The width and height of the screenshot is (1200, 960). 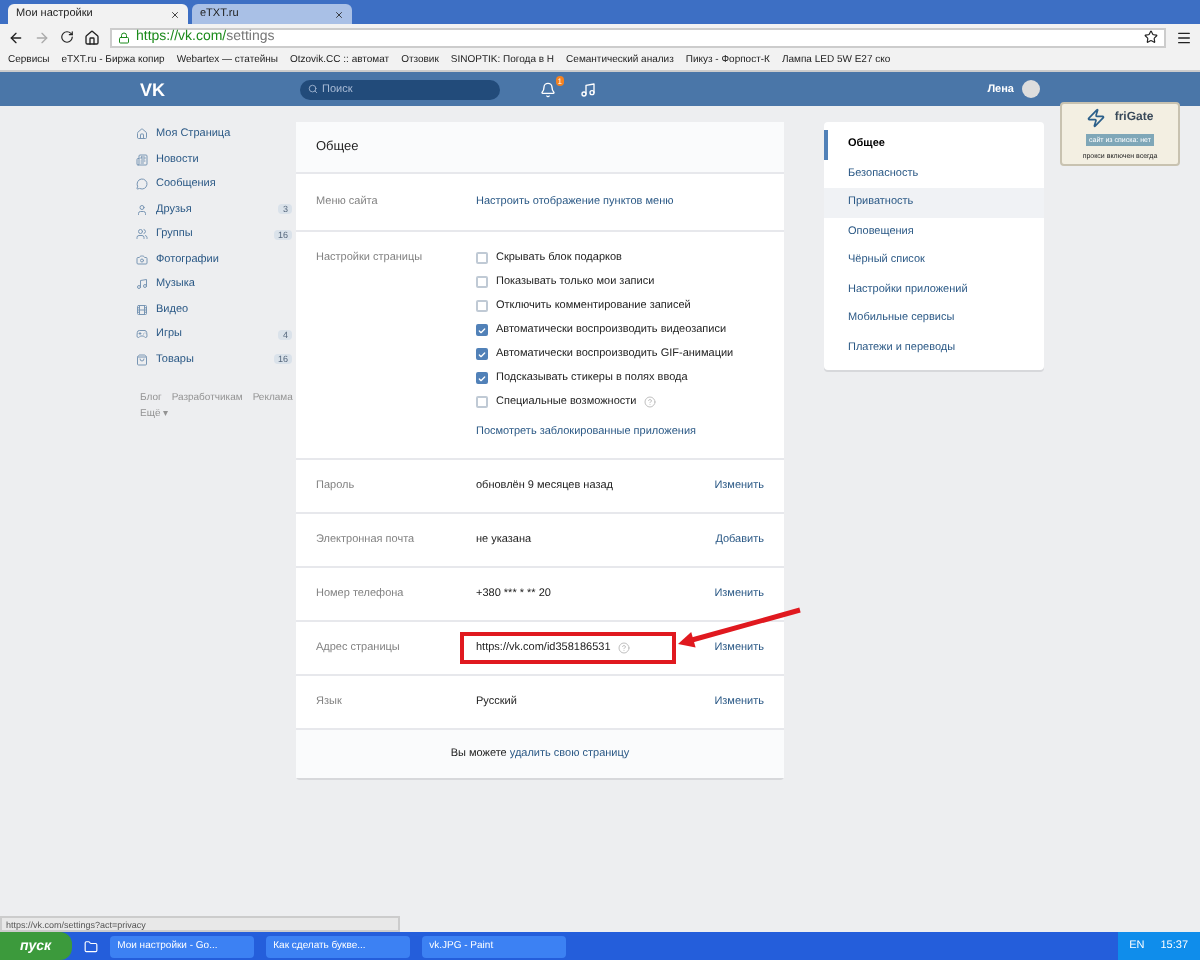 What do you see at coordinates (142, 359) in the screenshot?
I see `bag-icon` at bounding box center [142, 359].